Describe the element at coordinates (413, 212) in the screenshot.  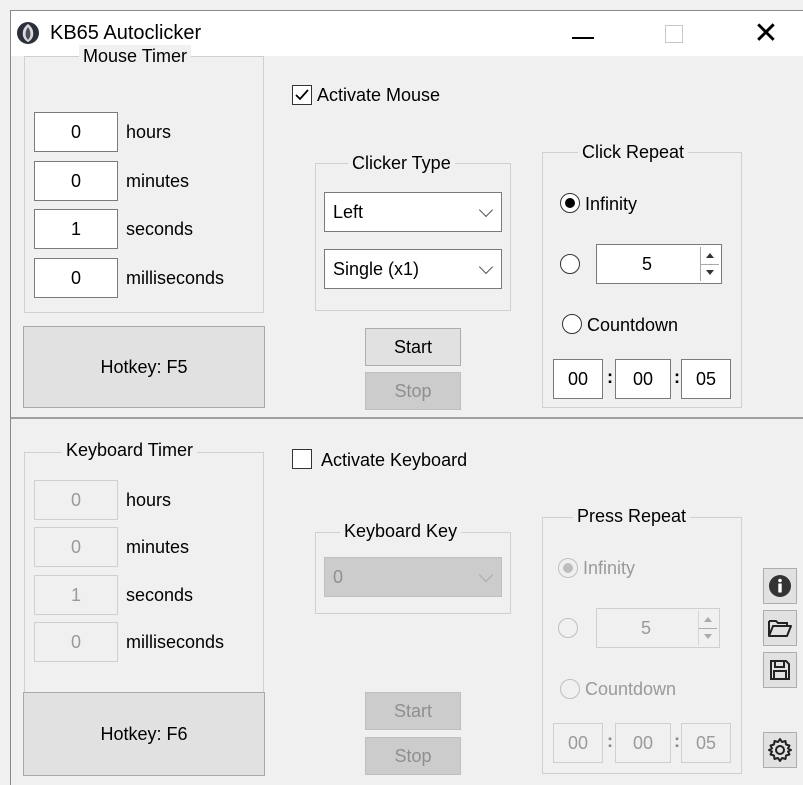
I see `mouse-button-select: Left` at that location.